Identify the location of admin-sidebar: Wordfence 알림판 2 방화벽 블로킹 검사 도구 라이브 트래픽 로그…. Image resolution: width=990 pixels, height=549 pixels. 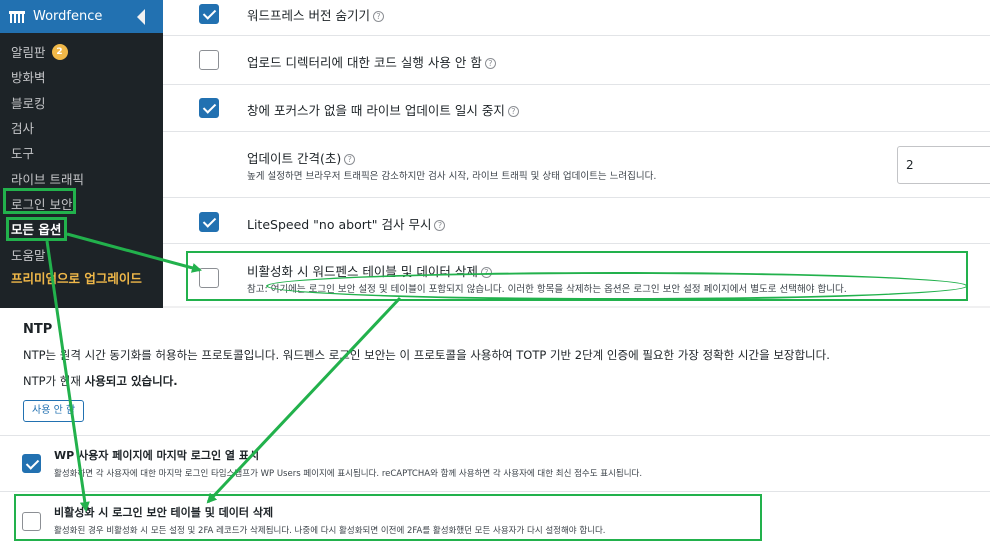
(81, 154).